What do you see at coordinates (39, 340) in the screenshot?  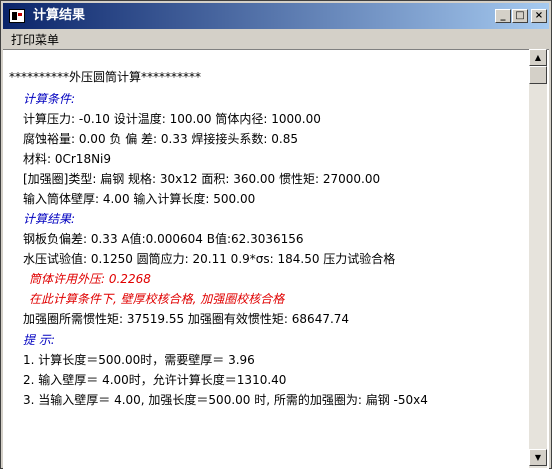 I see `hints-heading: 提 示:` at bounding box center [39, 340].